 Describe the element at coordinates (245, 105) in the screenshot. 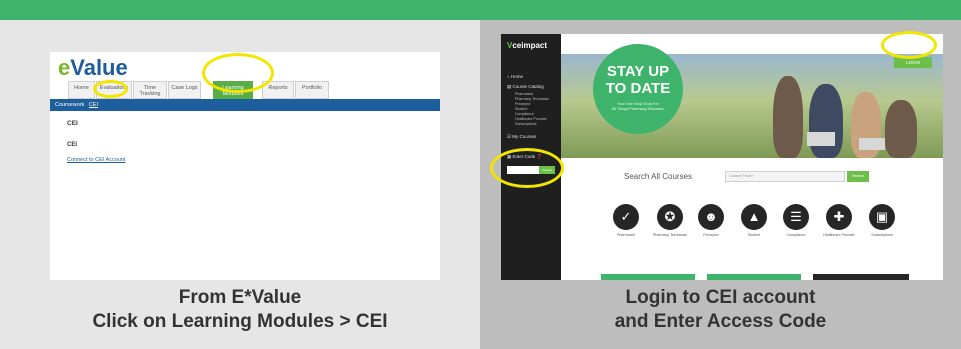

I see `evalue-subnav-bar: Coursework CEI` at that location.